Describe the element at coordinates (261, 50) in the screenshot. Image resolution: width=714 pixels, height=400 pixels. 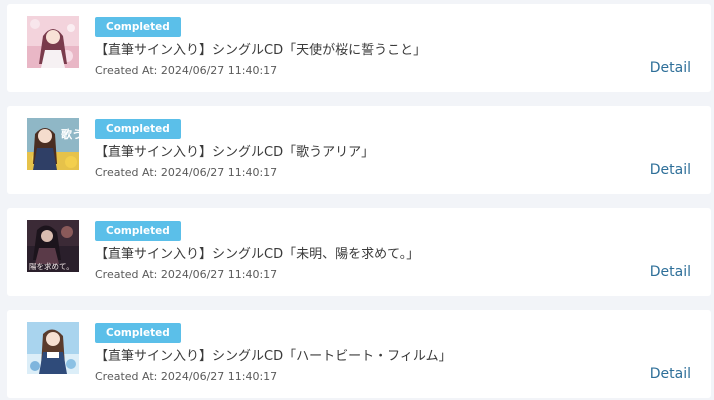
I see `product-title: 【直筆サイン入り】シングルCD「天使が桜に誓うこと」` at that location.